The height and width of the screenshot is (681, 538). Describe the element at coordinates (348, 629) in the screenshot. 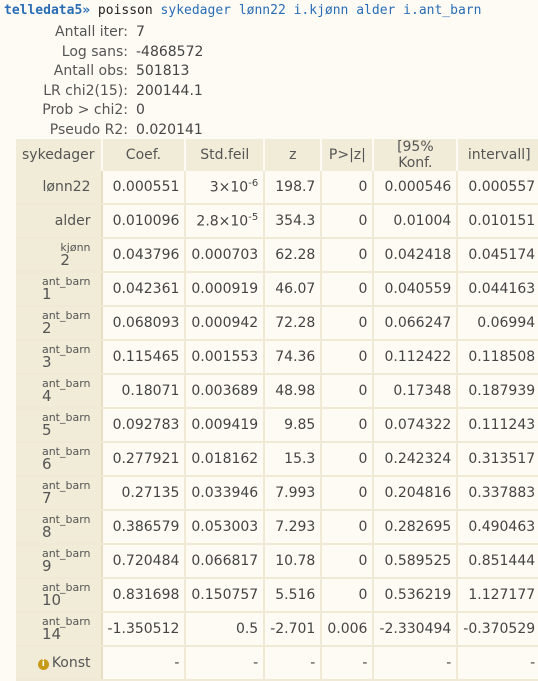

I see `cell-p: 0.006` at that location.